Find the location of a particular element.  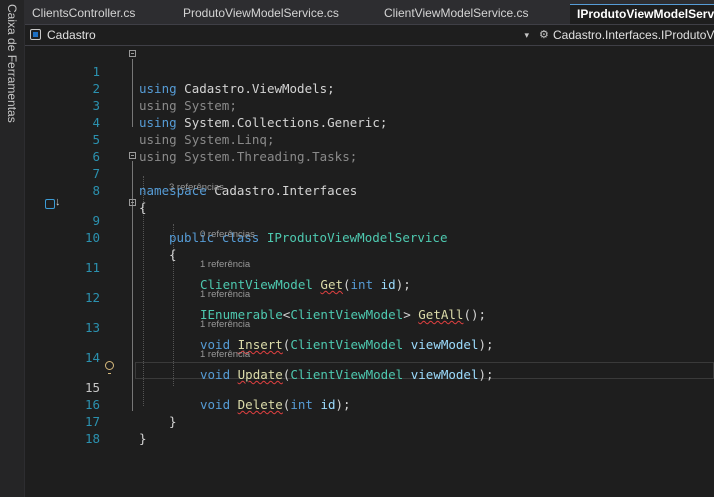

code-line-9: 9 public class IProdutoViewModelService is located at coordinates (369, 220).